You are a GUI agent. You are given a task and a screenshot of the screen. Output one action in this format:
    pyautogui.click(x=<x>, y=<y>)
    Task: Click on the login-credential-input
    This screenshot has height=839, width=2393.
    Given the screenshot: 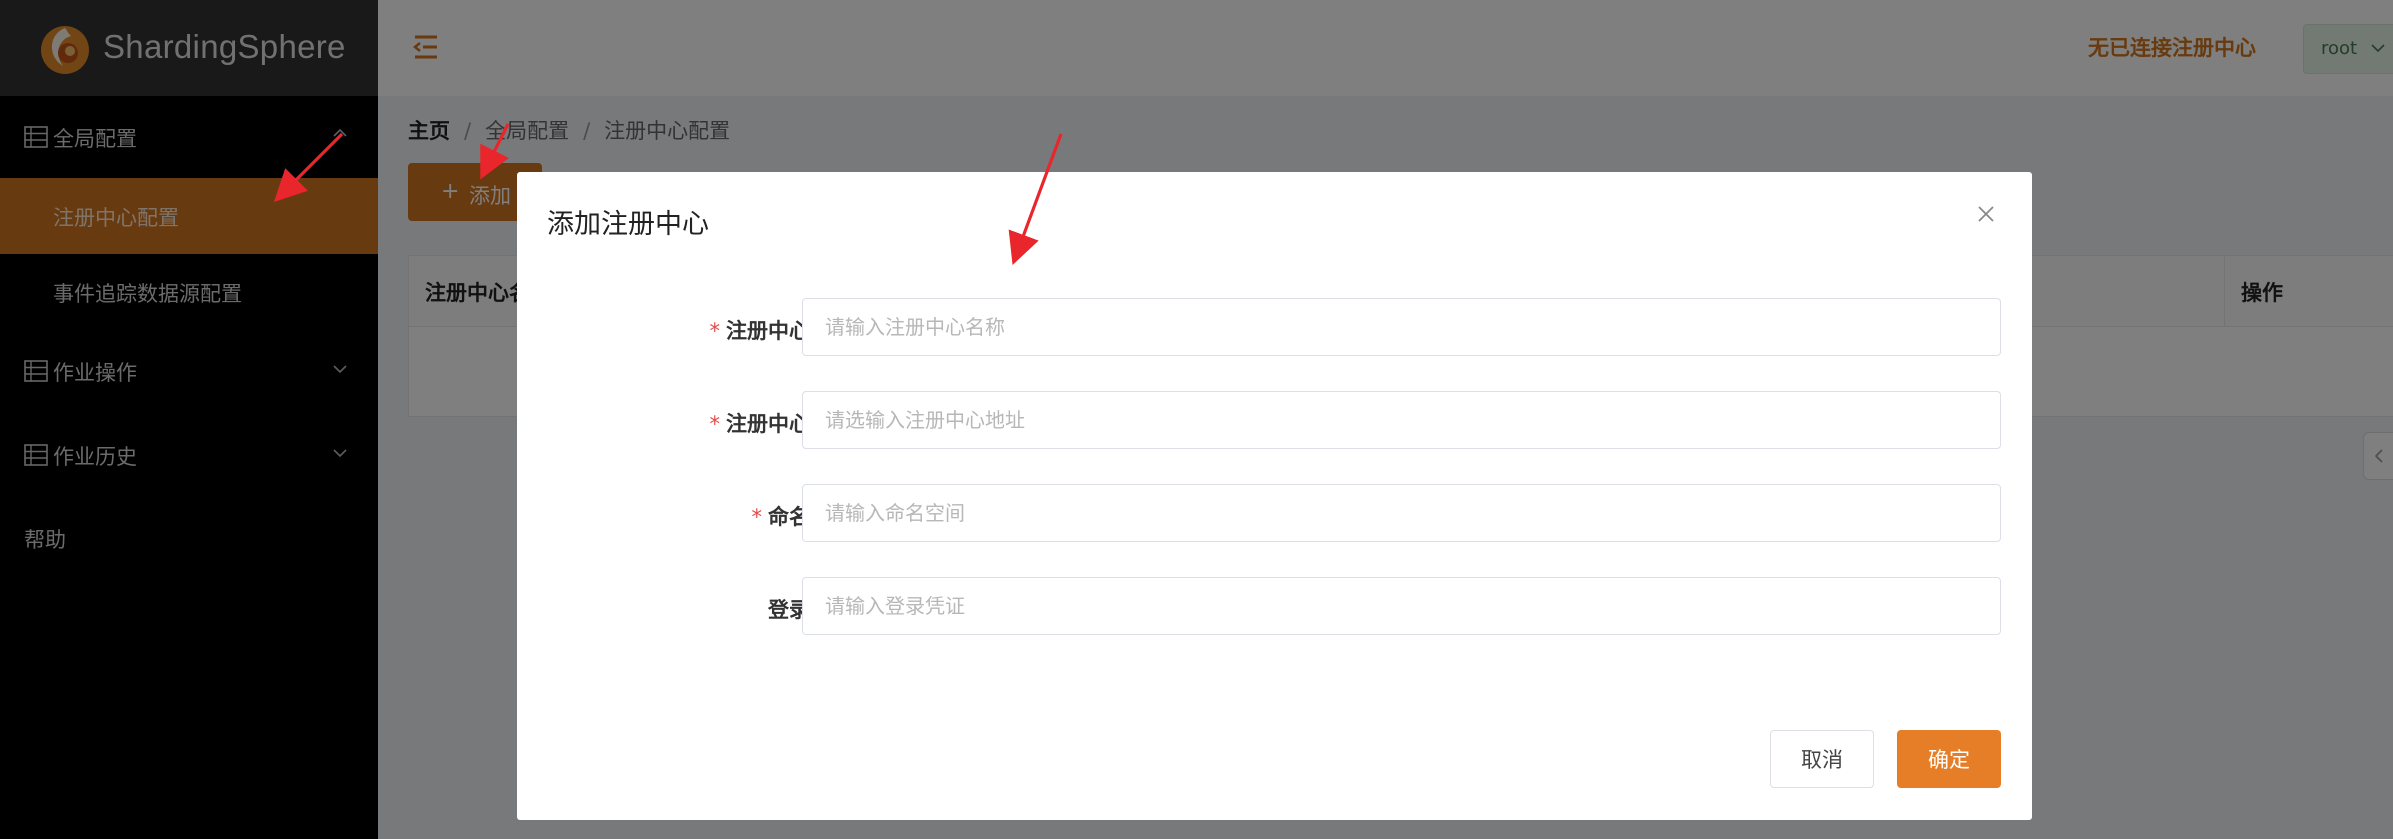 What is the action you would take?
    pyautogui.click(x=1401, y=606)
    